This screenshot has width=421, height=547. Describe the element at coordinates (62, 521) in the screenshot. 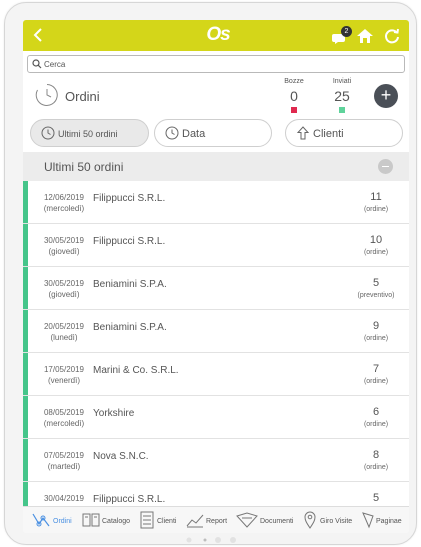

I see `nav-label: Ordini` at that location.